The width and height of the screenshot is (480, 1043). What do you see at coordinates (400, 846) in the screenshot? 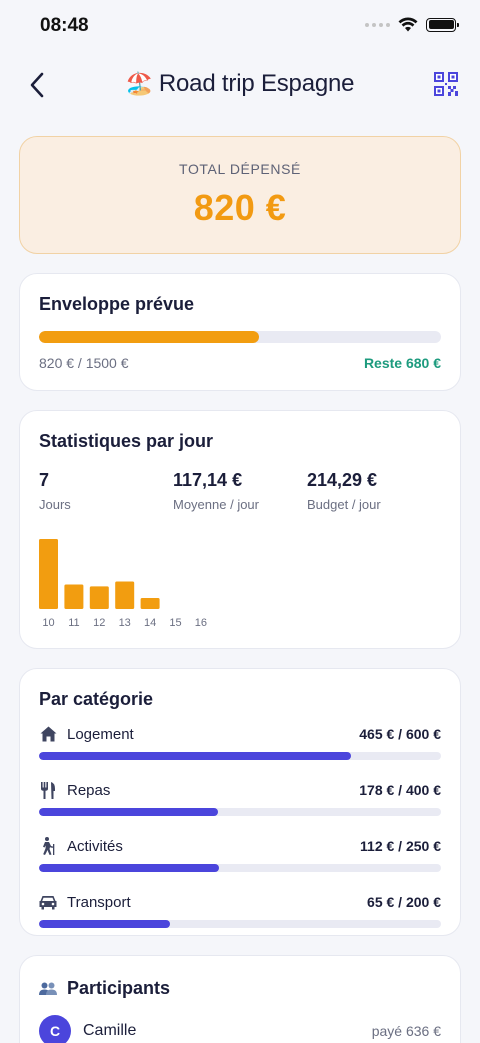
I see `category-value: 112 € / 250 €` at bounding box center [400, 846].